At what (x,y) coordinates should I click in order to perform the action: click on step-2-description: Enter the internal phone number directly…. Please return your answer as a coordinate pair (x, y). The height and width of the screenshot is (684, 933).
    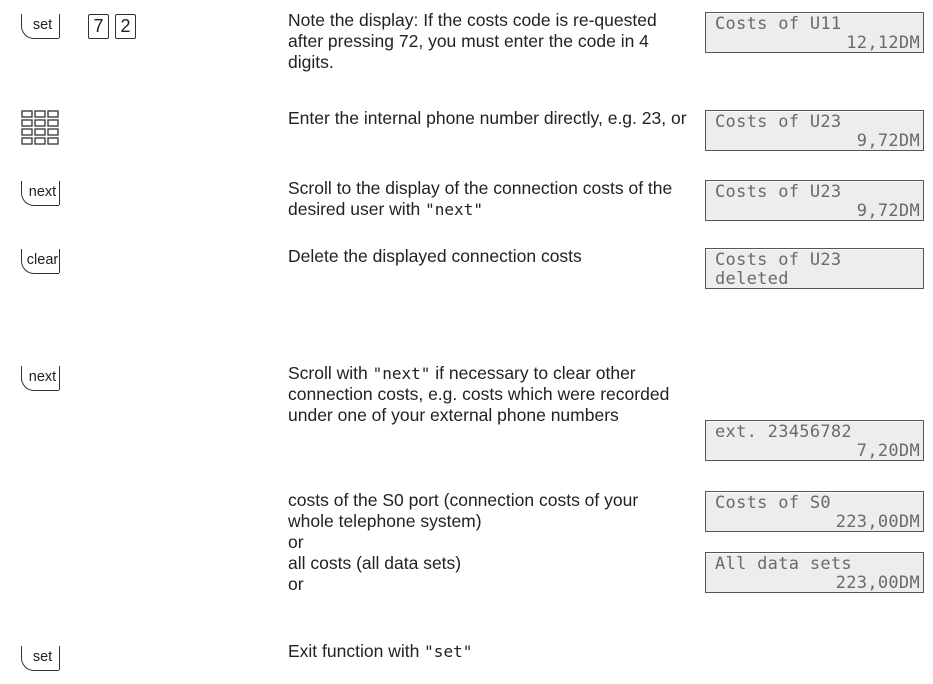
    Looking at the image, I should click on (487, 118).